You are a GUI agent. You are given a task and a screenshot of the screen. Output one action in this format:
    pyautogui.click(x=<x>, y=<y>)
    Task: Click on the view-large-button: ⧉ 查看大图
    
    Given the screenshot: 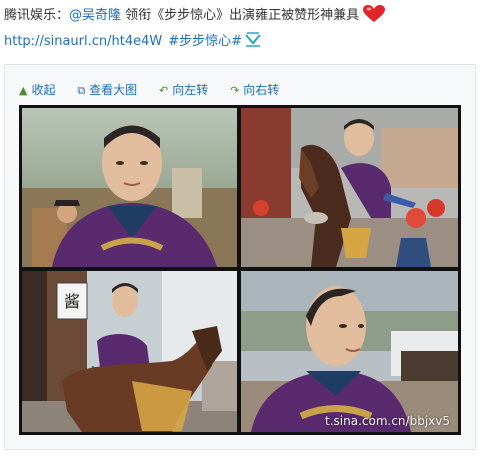 What is the action you would take?
    pyautogui.click(x=107, y=89)
    